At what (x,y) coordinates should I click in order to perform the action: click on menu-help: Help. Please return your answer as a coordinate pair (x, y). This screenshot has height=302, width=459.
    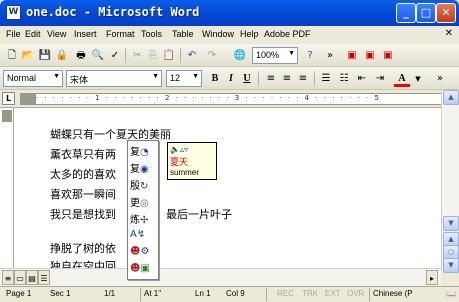
    Looking at the image, I should click on (249, 34).